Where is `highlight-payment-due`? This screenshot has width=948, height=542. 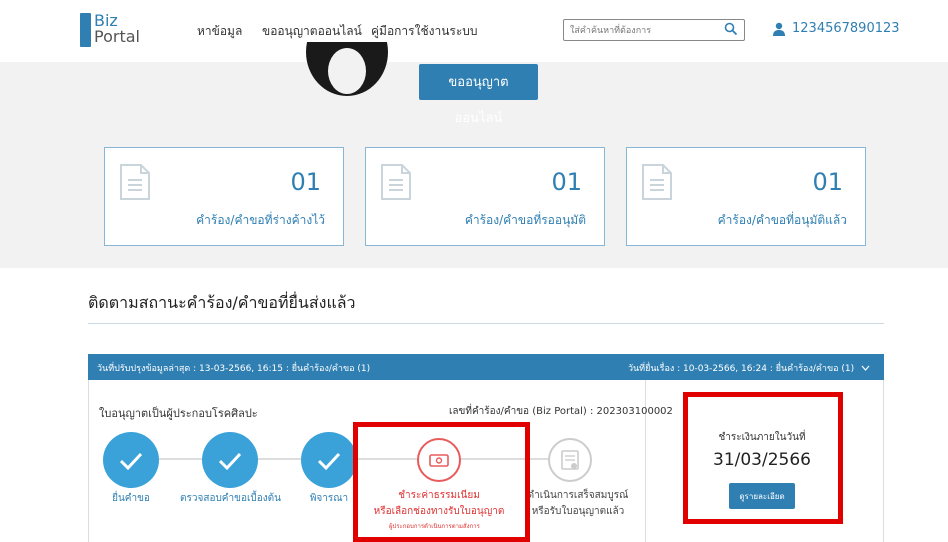 highlight-payment-due is located at coordinates (763, 458).